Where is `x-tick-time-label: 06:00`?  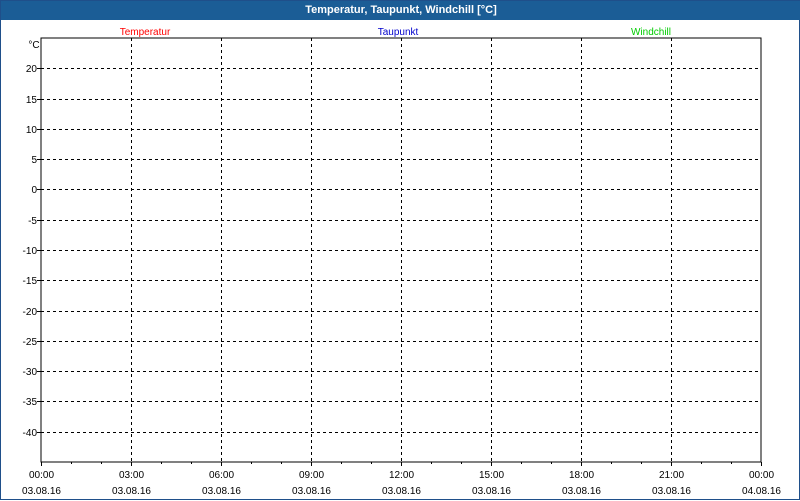
x-tick-time-label: 06:00 is located at coordinates (221, 475).